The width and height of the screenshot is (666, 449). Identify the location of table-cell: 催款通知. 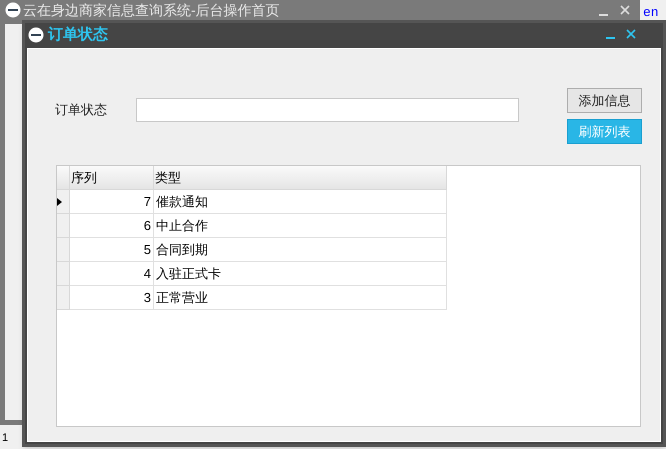
(300, 202).